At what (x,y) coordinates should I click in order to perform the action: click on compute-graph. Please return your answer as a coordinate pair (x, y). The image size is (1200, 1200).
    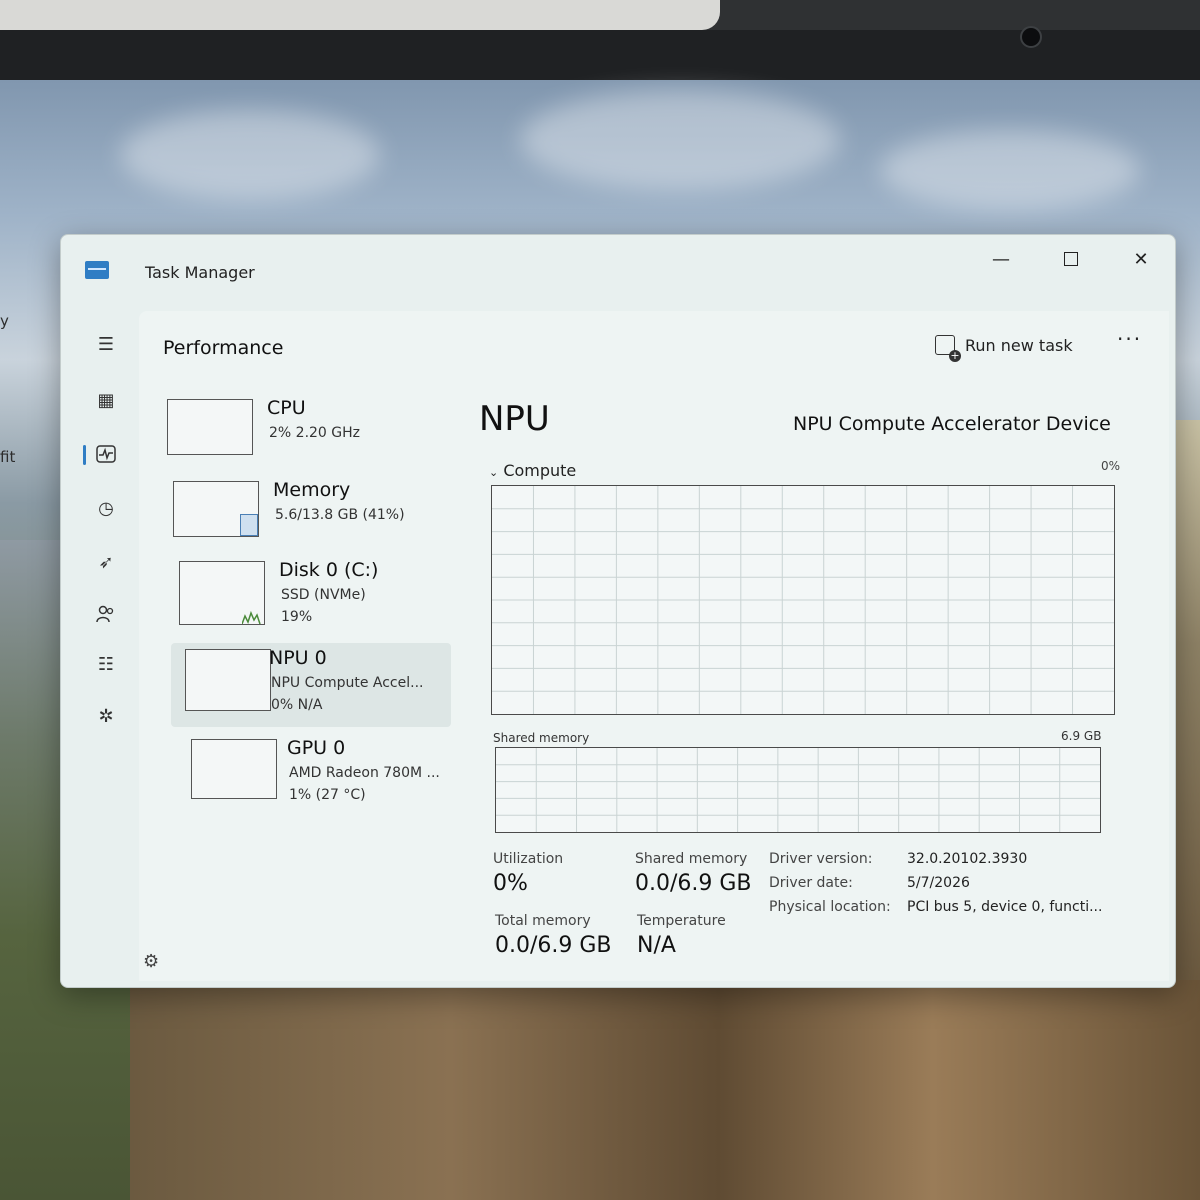
    Looking at the image, I should click on (803, 600).